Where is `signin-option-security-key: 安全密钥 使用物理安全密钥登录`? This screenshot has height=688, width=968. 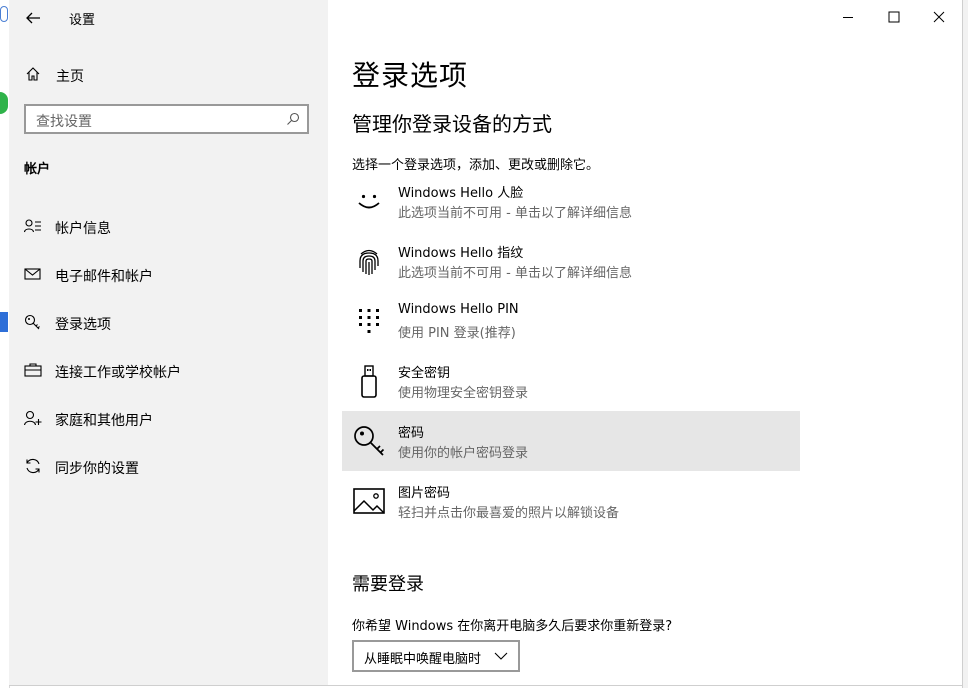
signin-option-security-key: 安全密钥 使用物理安全密钥登录 is located at coordinates (571, 381).